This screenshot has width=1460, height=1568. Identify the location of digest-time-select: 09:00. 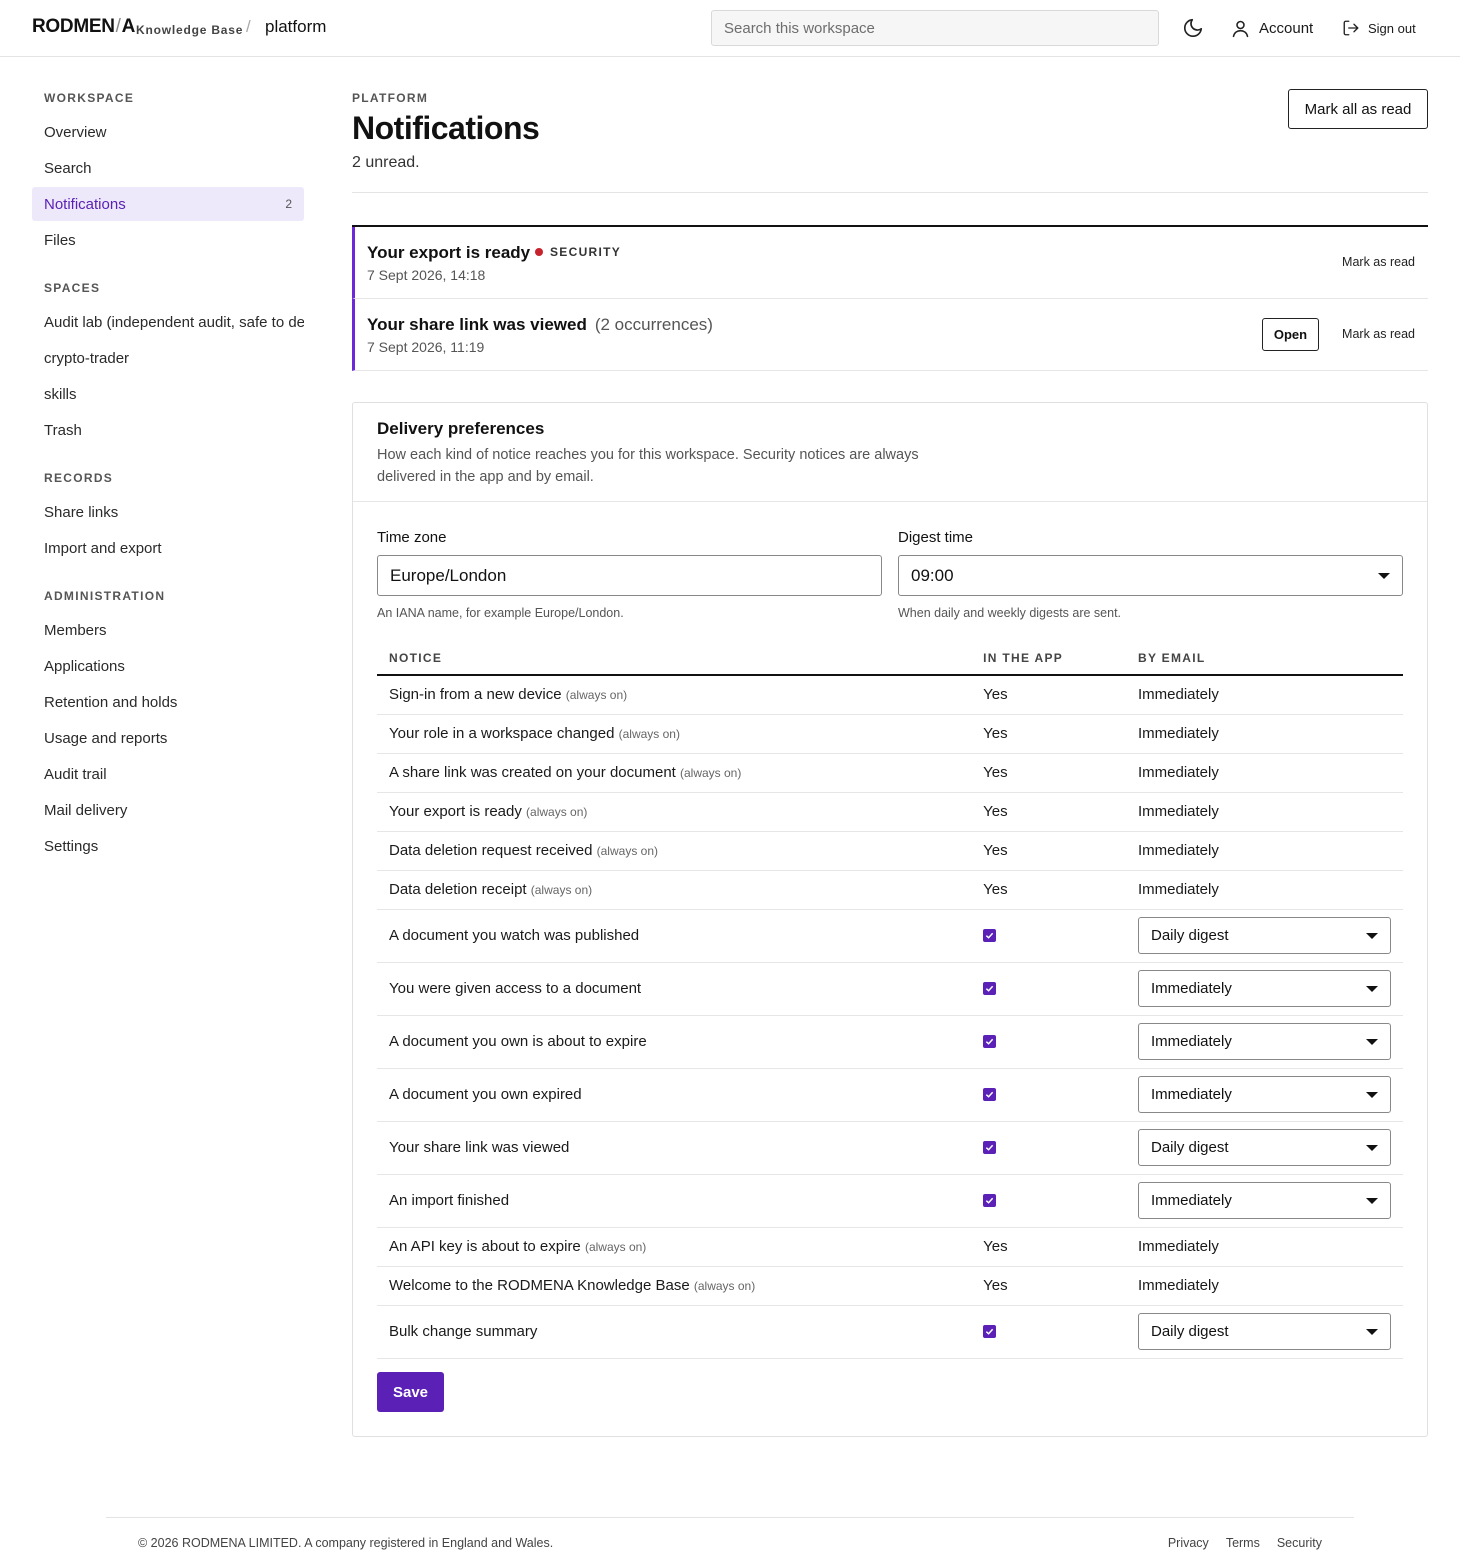
(1150, 575).